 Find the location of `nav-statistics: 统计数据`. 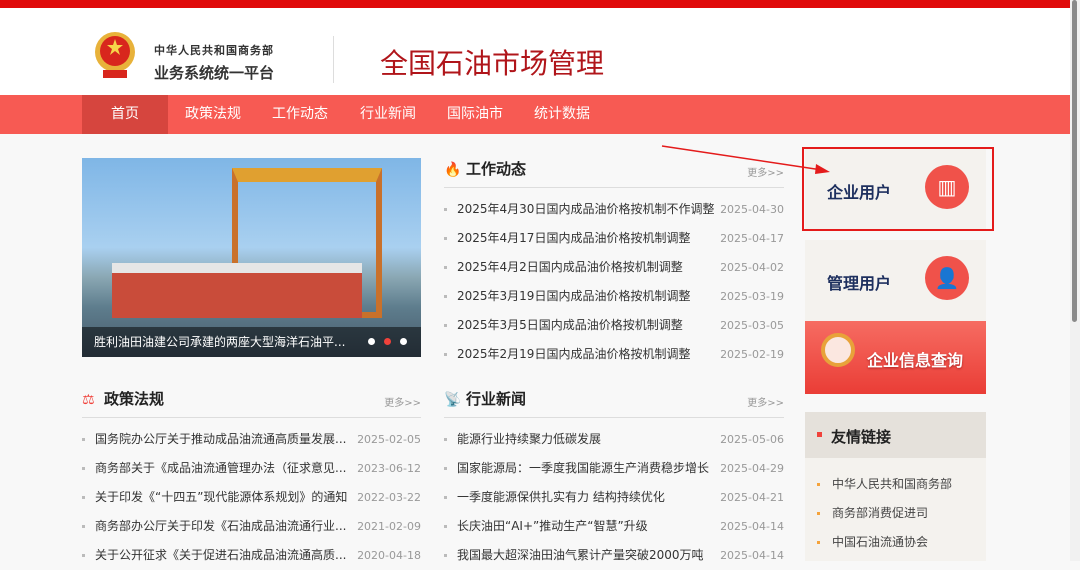

nav-statistics: 统计数据 is located at coordinates (562, 114).